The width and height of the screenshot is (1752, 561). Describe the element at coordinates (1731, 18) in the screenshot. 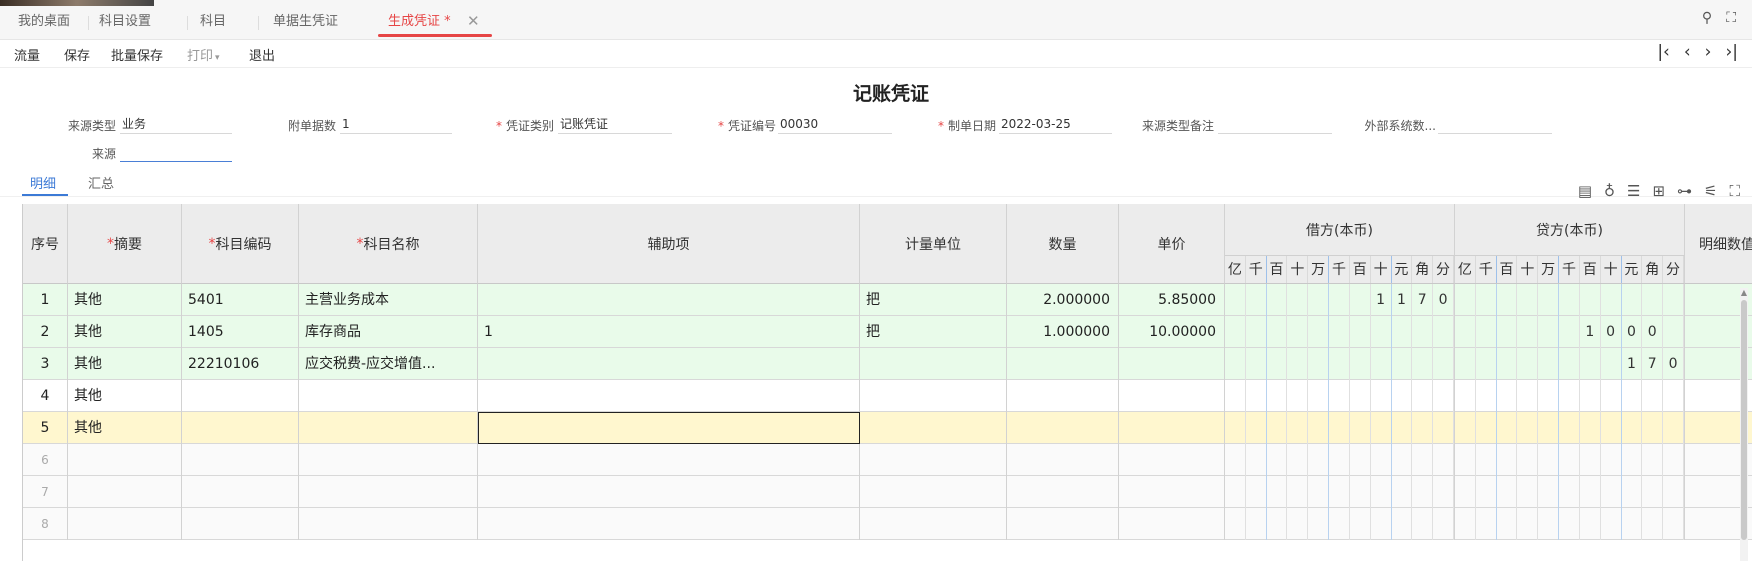

I see `fullscreen-icon: ⛶` at that location.